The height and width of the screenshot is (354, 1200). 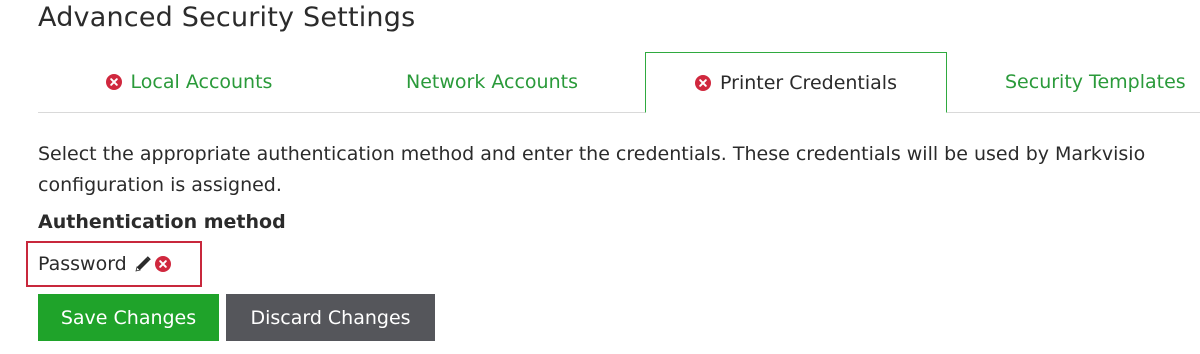 I want to click on auth-method-value-text: Password, so click(x=82, y=264).